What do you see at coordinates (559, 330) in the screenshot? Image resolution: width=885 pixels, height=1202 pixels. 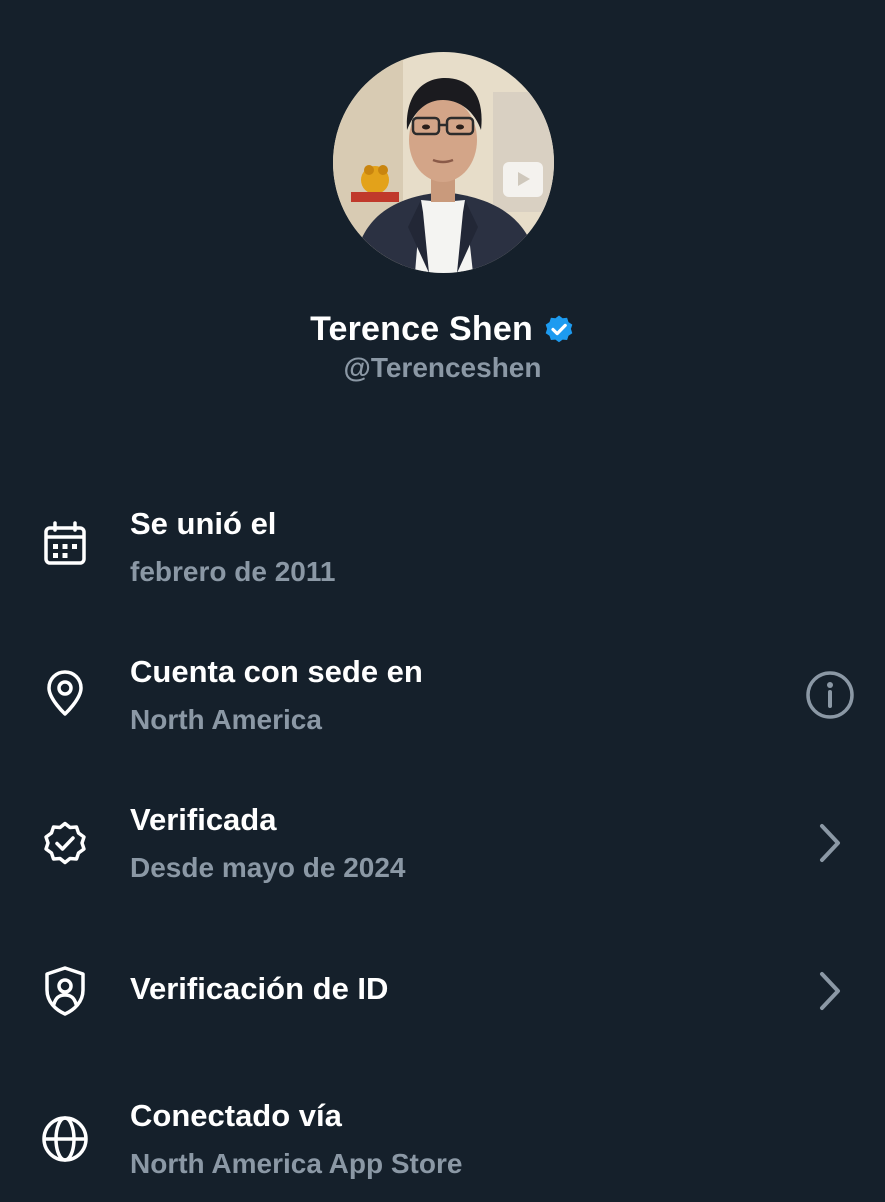 I see `verified-badge-icon` at bounding box center [559, 330].